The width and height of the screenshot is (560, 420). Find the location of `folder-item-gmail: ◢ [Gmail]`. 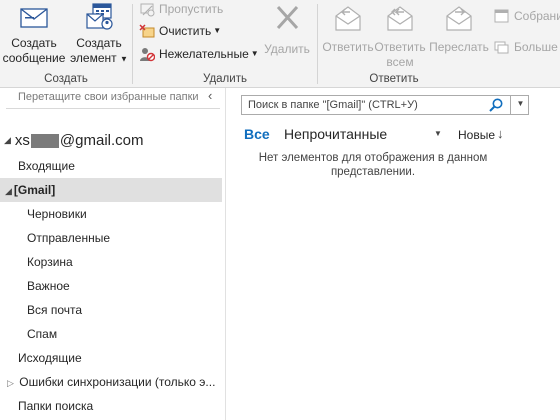

folder-item-gmail: ◢ [Gmail] is located at coordinates (111, 190).